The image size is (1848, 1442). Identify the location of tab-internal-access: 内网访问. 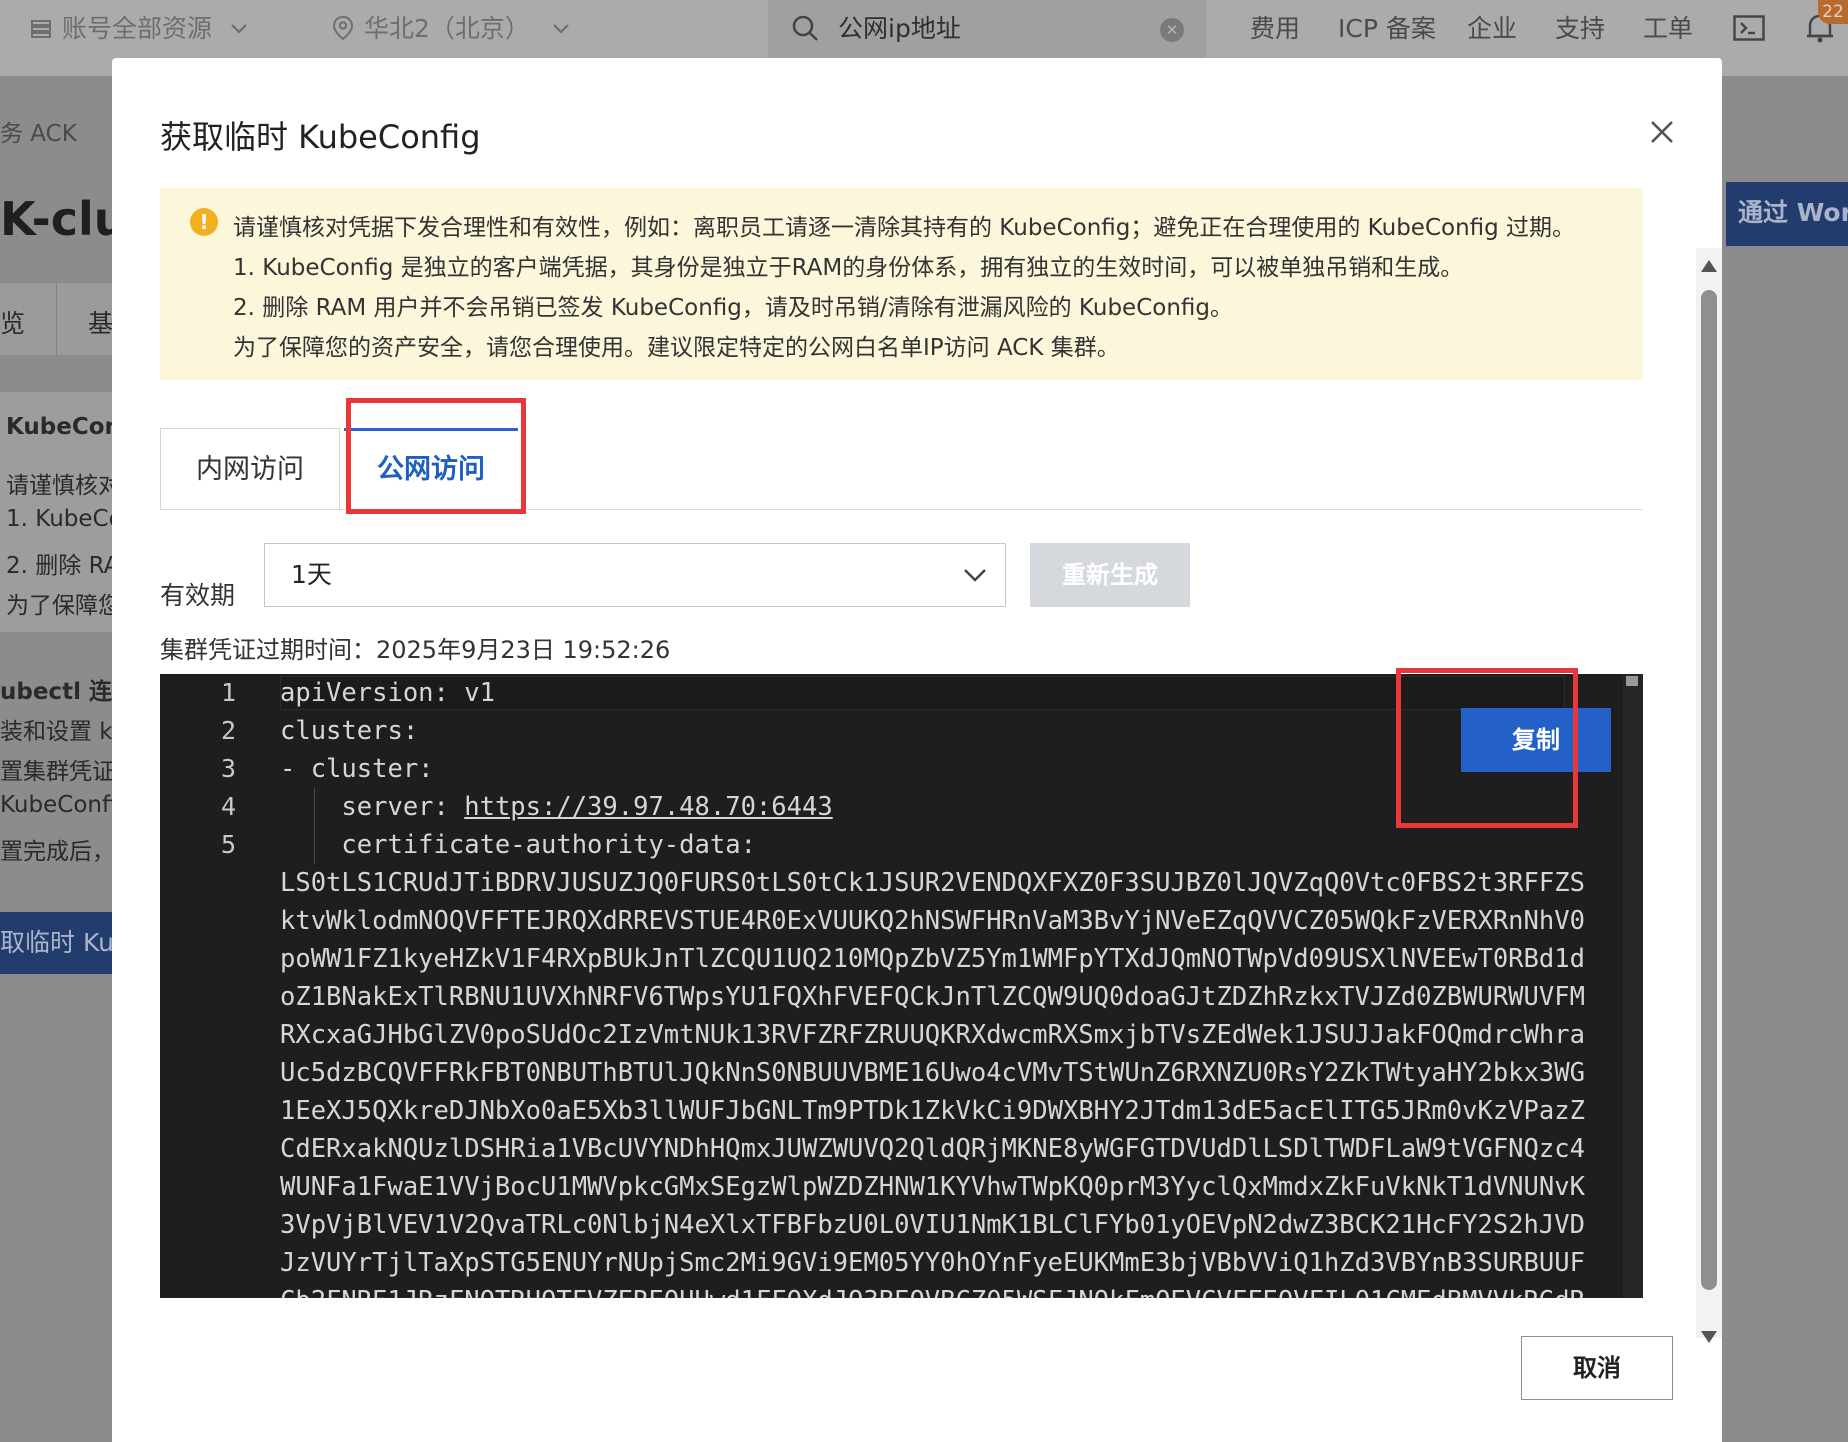
(250, 469).